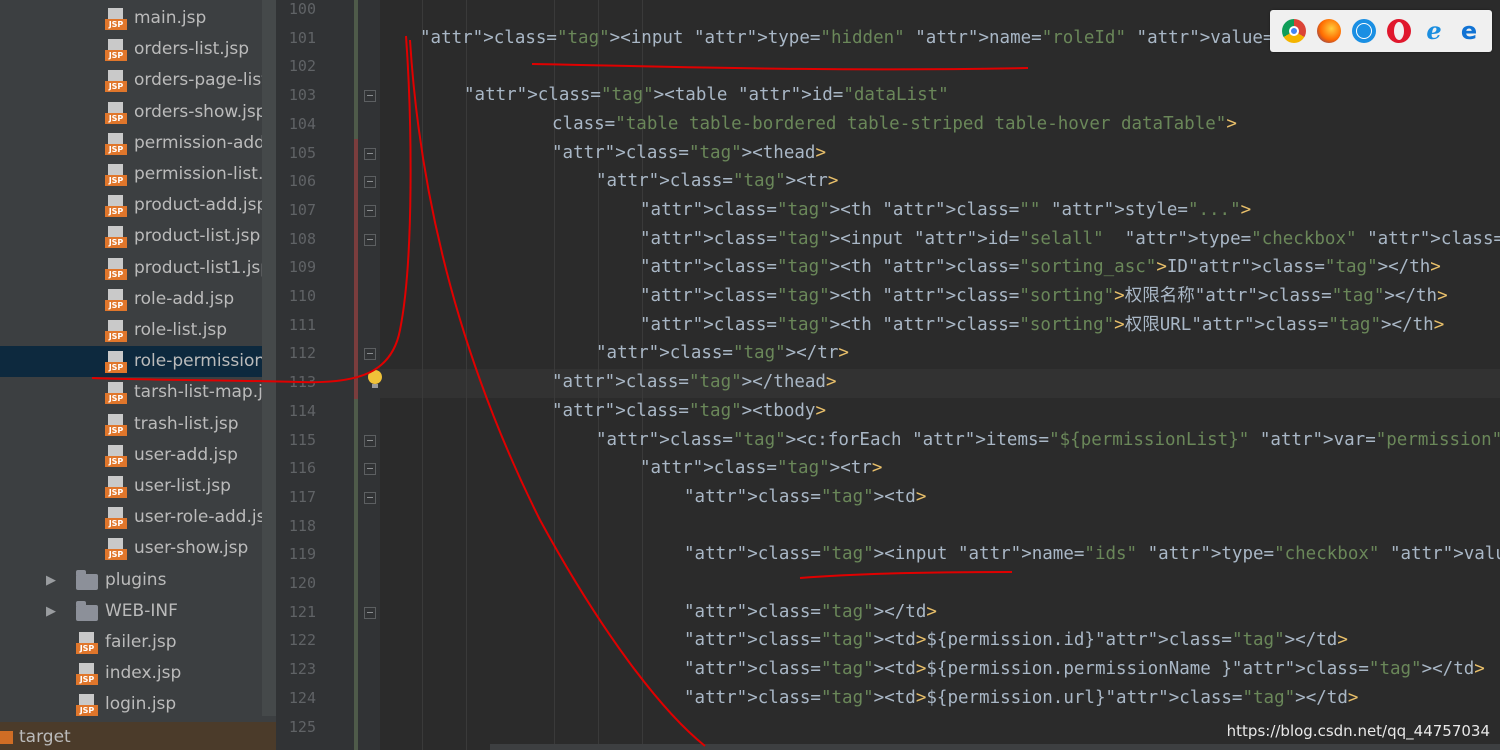 This screenshot has height=750, width=1500. What do you see at coordinates (143, 673) in the screenshot?
I see `tree-item-label: index.jsp` at bounding box center [143, 673].